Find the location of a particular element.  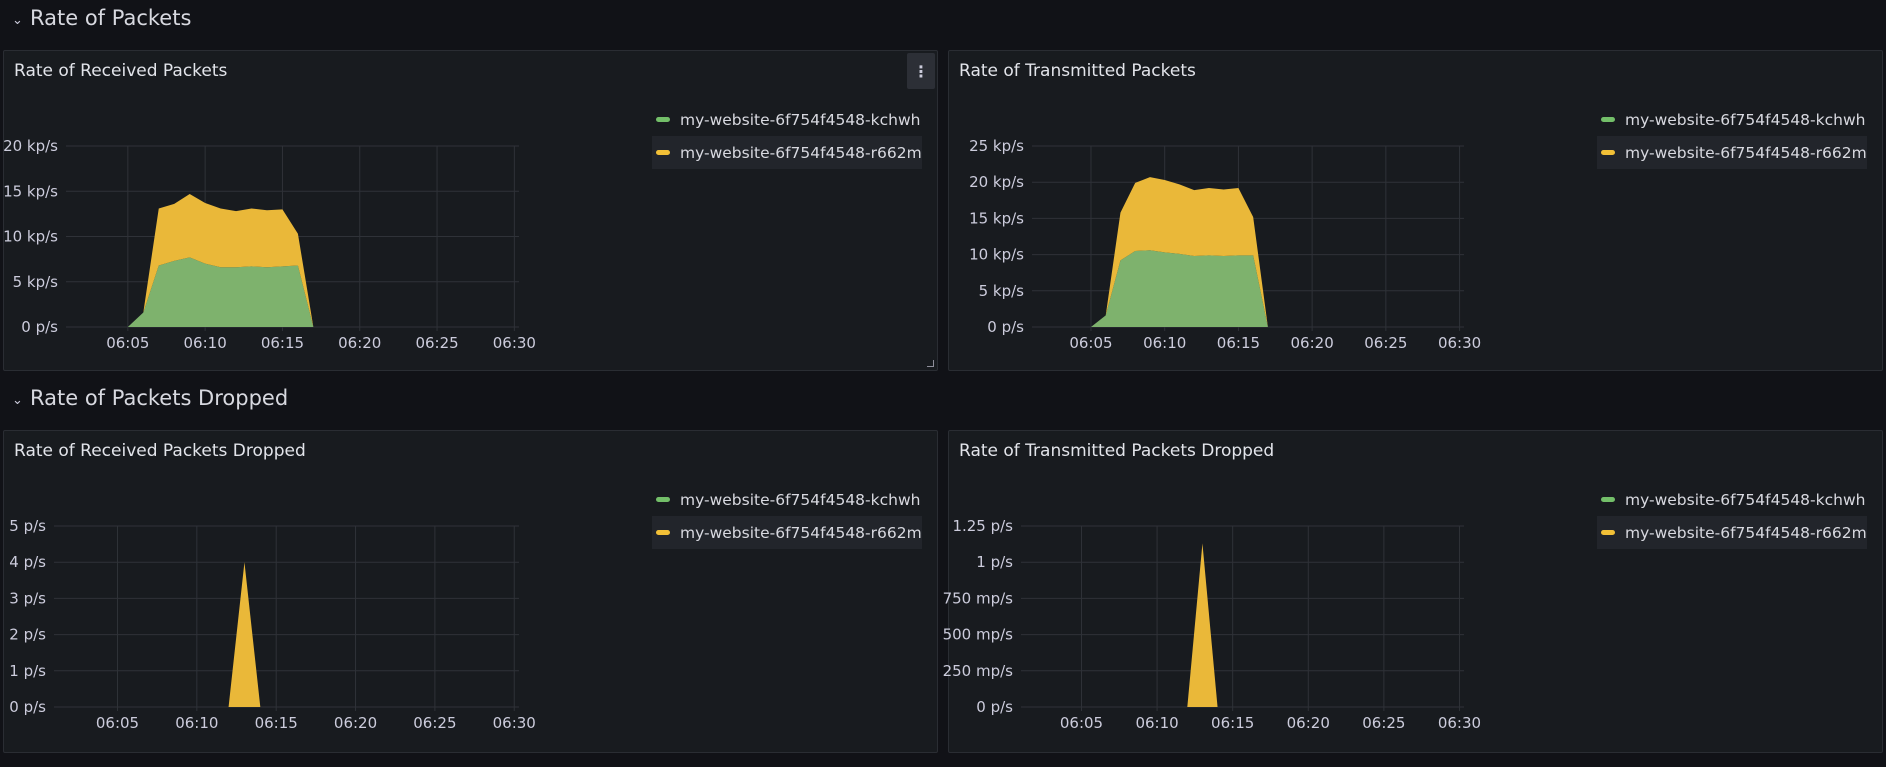

kebab-vertical-icon: ⋮ is located at coordinates (921, 71).